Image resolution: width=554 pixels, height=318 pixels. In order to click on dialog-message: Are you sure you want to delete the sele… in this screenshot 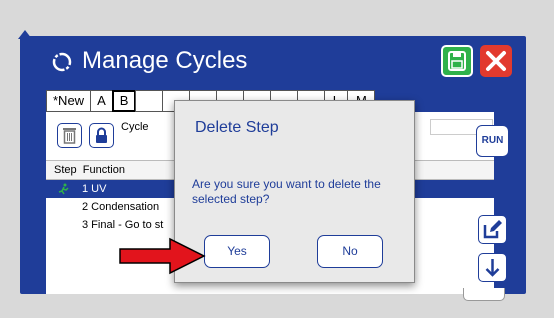, I will do `click(286, 191)`.